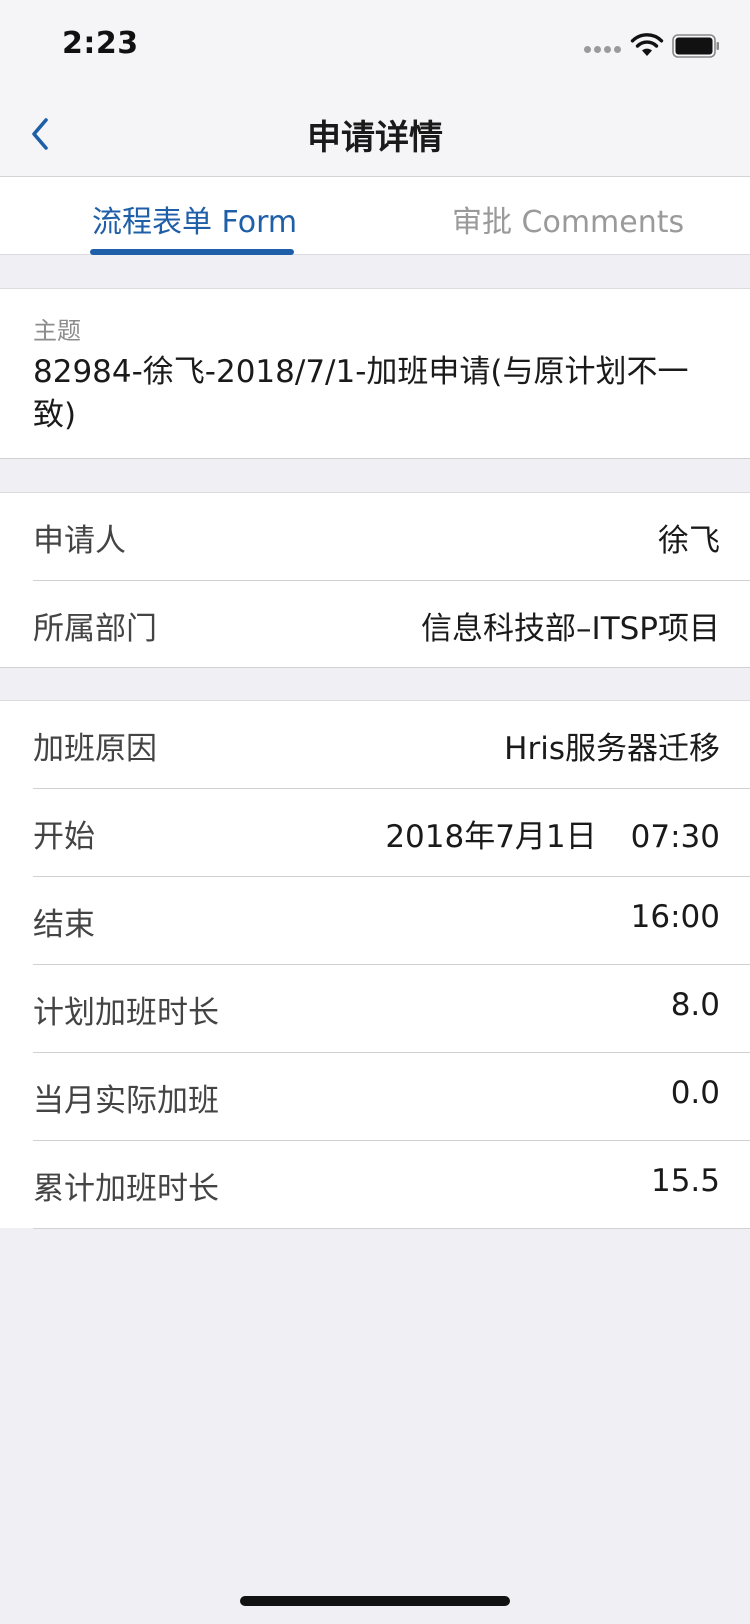 This screenshot has width=750, height=1624. Describe the element at coordinates (126, 1013) in the screenshot. I see `planned-hours-label: 计划加班时长` at that location.